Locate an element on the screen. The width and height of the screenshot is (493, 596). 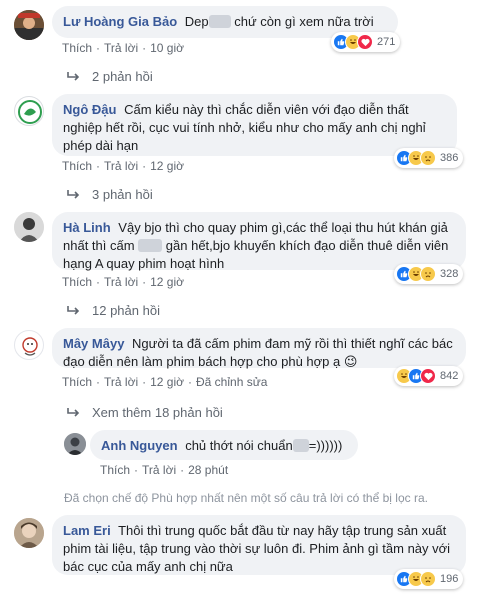
avatar-drawing-icon is located at coordinates (30, 346).